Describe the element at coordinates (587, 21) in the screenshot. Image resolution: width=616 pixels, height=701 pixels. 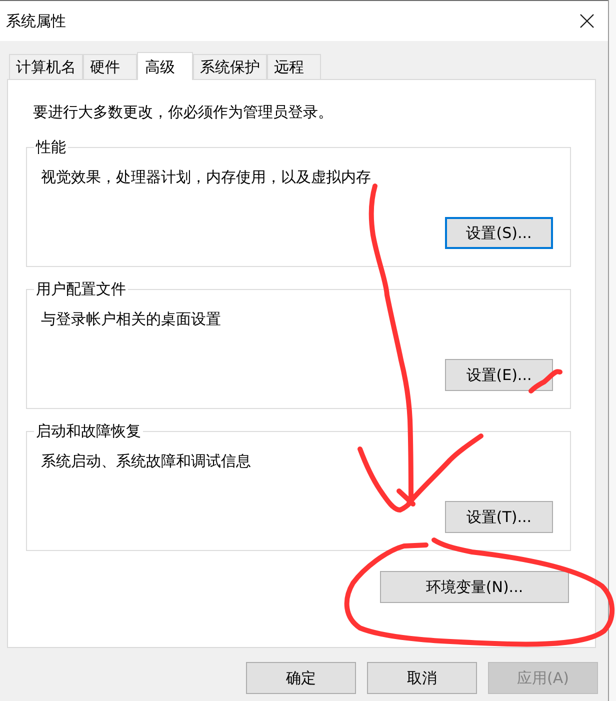
I see `close-icon` at that location.